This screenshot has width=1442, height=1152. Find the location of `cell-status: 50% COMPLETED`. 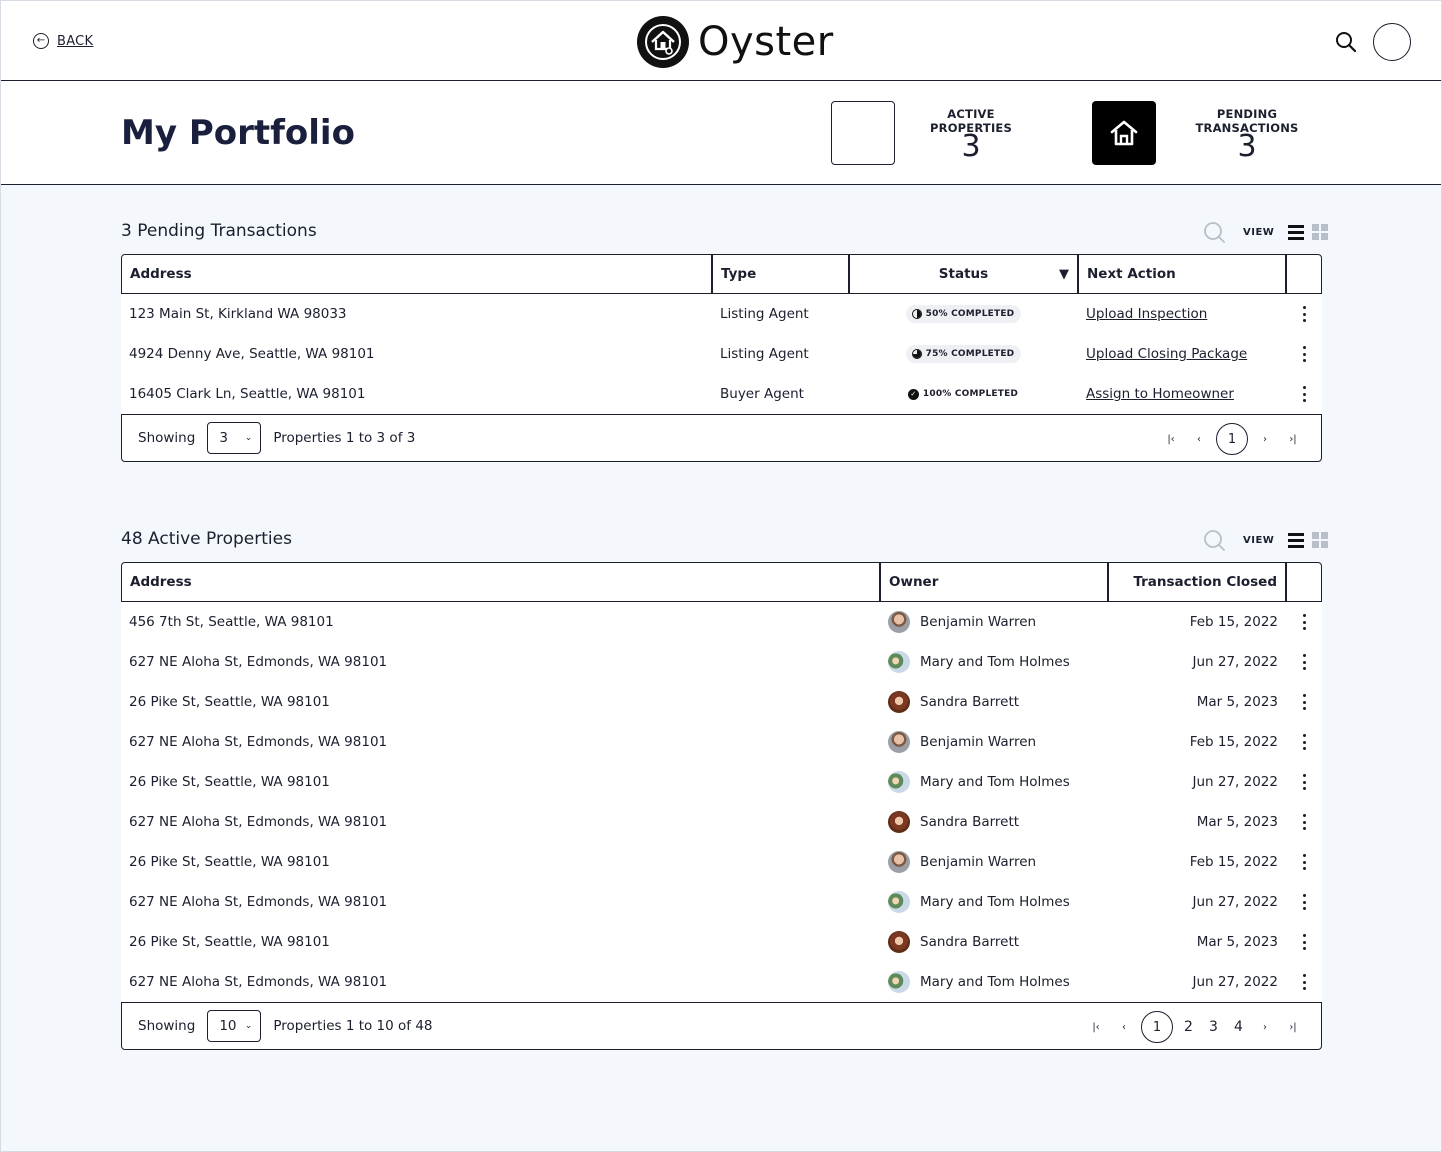

cell-status: 50% COMPLETED is located at coordinates (963, 314).